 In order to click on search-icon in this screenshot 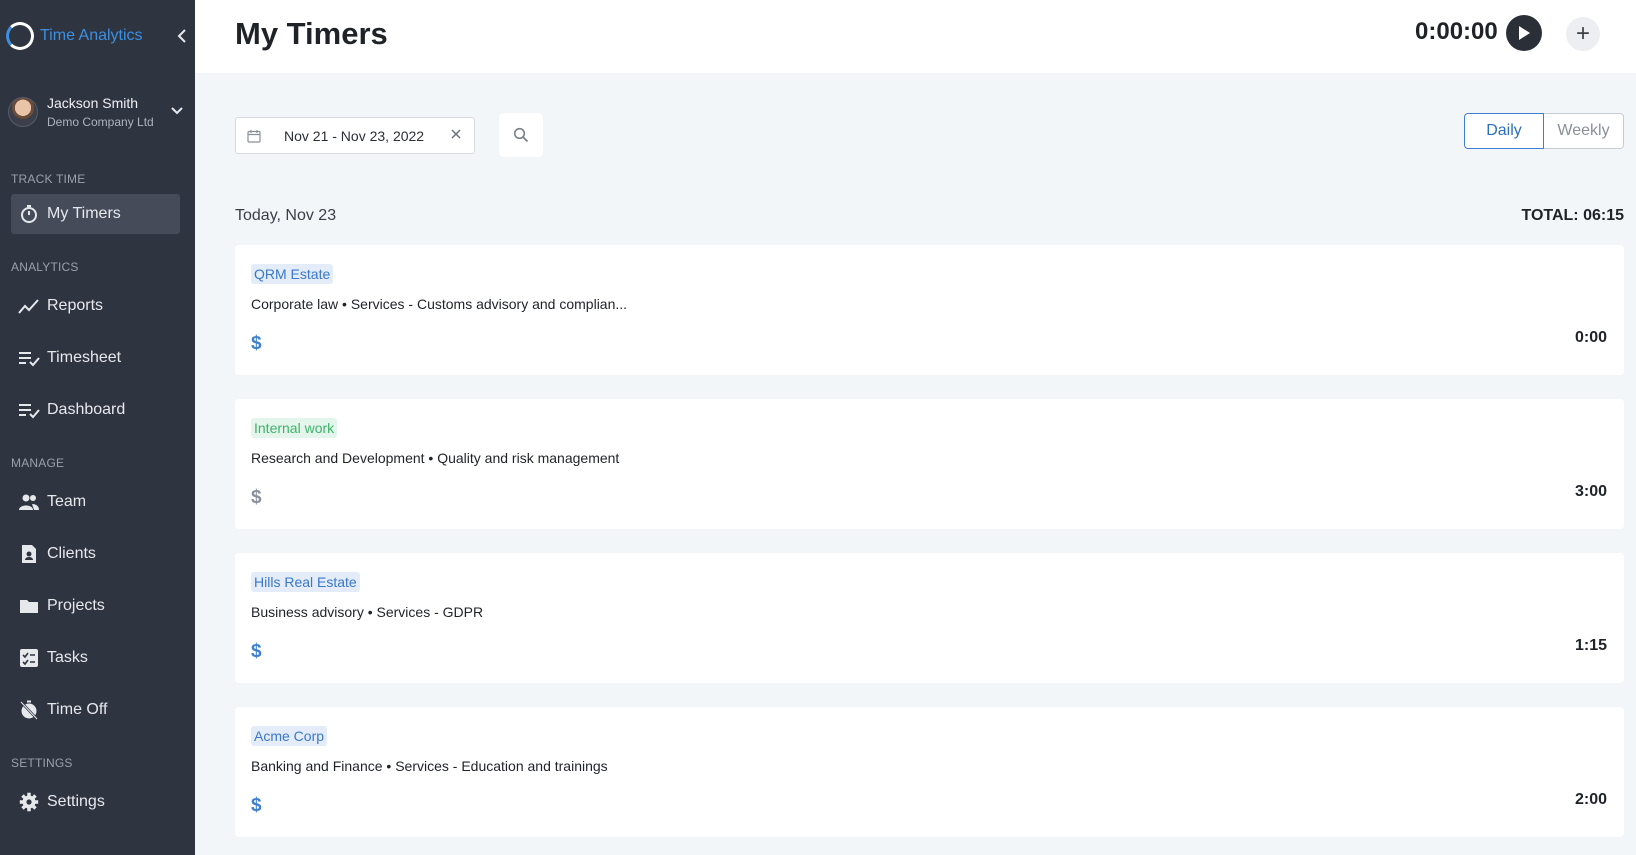, I will do `click(521, 135)`.